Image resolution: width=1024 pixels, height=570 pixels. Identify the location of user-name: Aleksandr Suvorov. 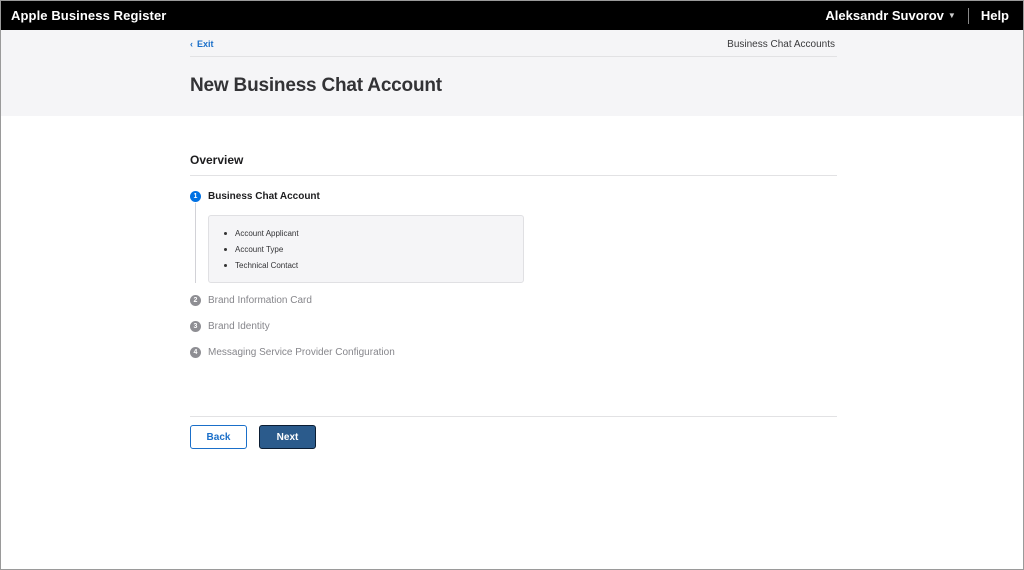
(884, 15).